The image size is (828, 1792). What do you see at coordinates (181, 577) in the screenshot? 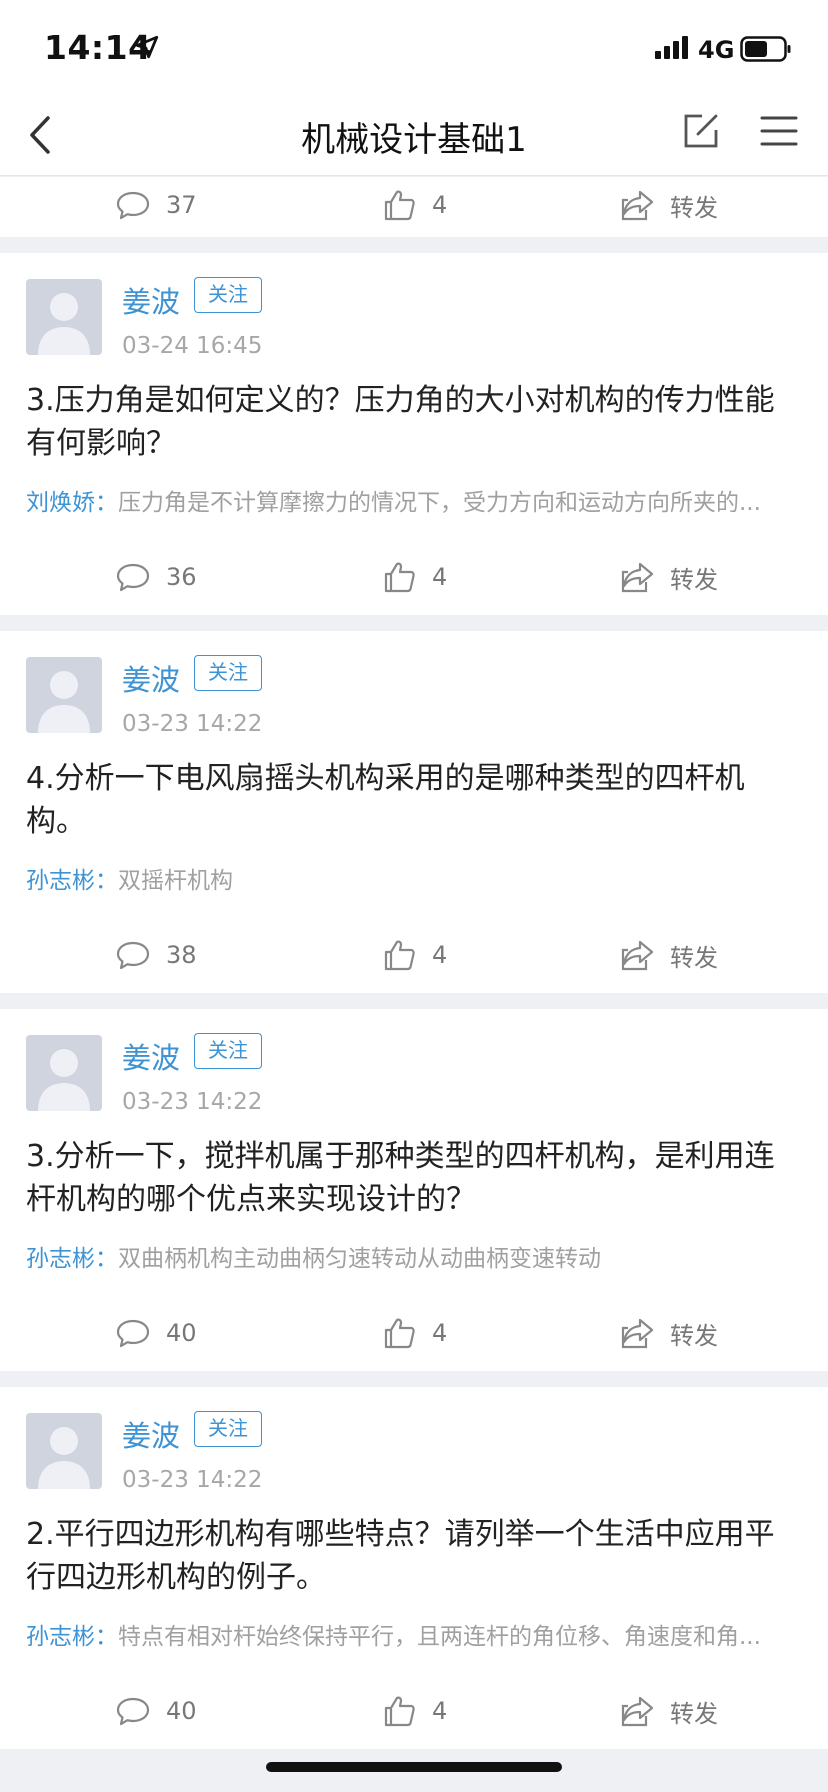
I see `comment-count: 36` at bounding box center [181, 577].